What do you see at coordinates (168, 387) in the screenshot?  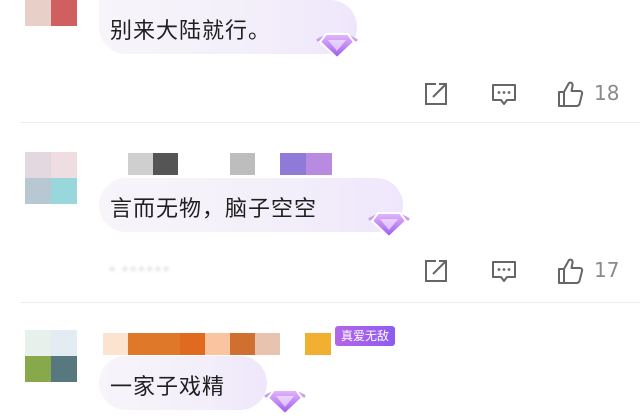 I see `comment-text: 一家子戏精` at bounding box center [168, 387].